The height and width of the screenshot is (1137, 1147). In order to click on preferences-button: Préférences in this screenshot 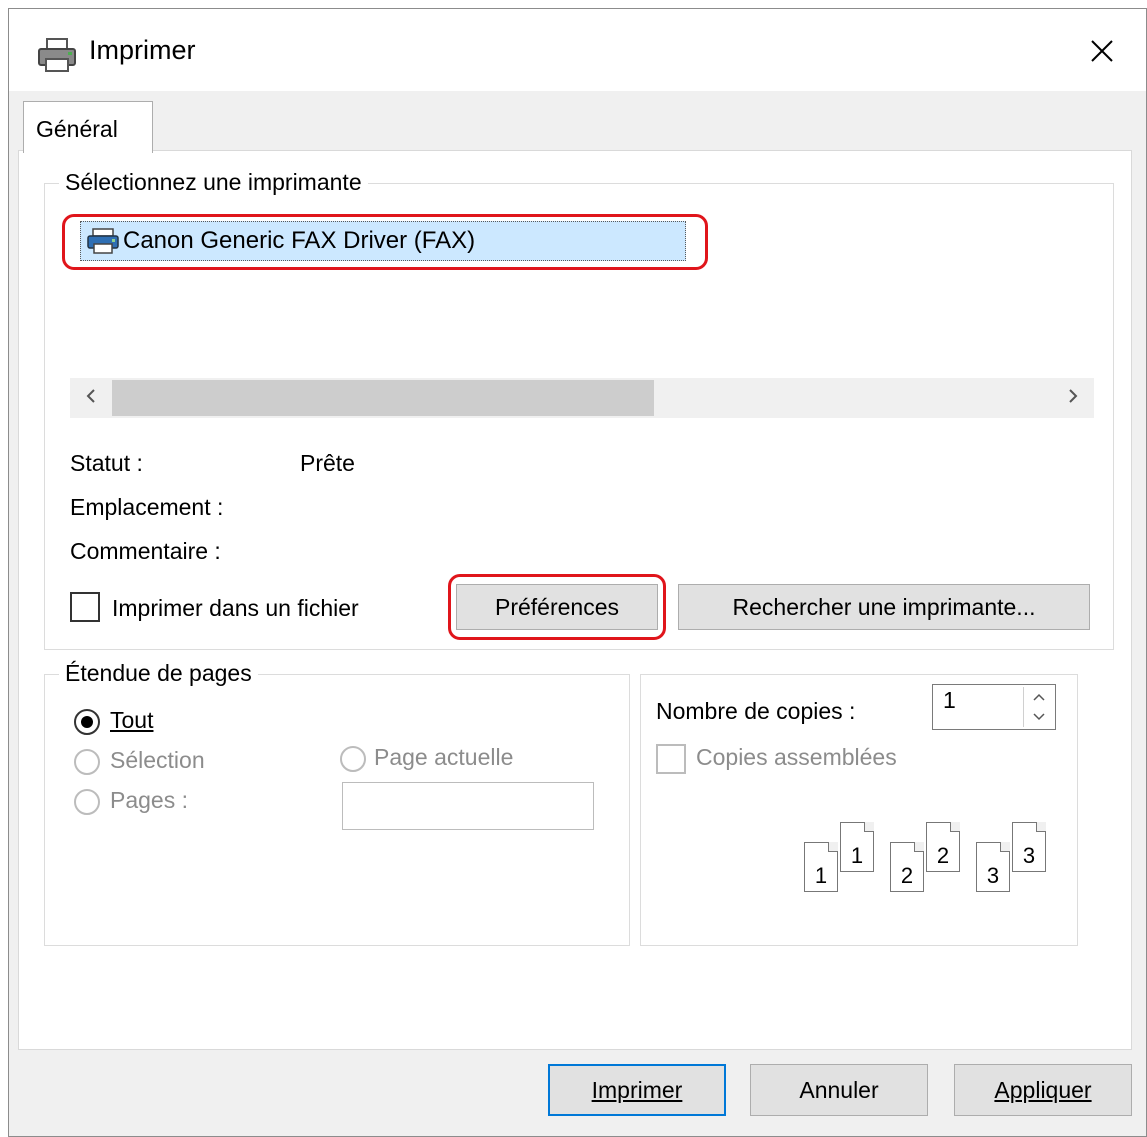, I will do `click(557, 607)`.